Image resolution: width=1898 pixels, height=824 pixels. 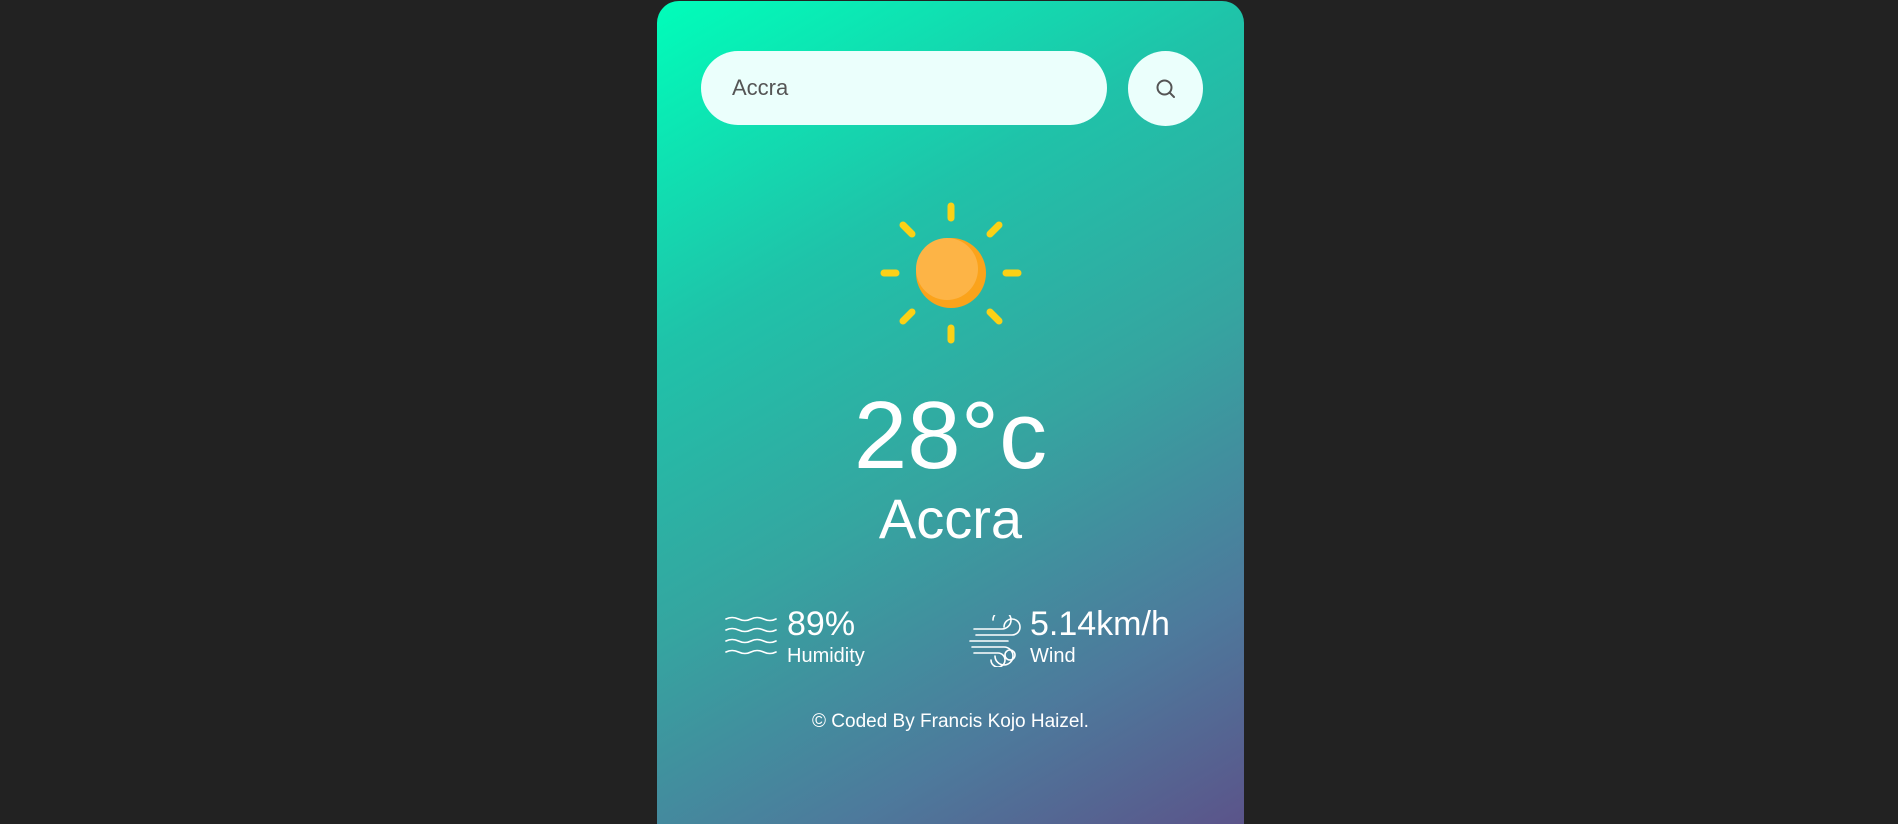 I want to click on humidity-label: Humidity, so click(x=826, y=656).